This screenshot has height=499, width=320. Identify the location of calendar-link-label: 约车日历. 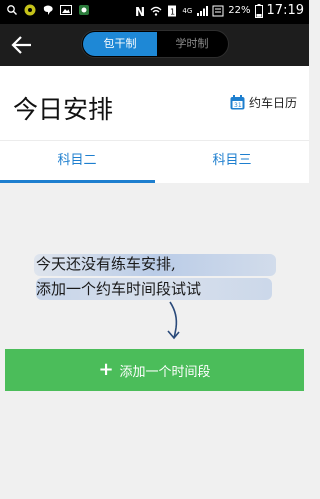
(272, 103).